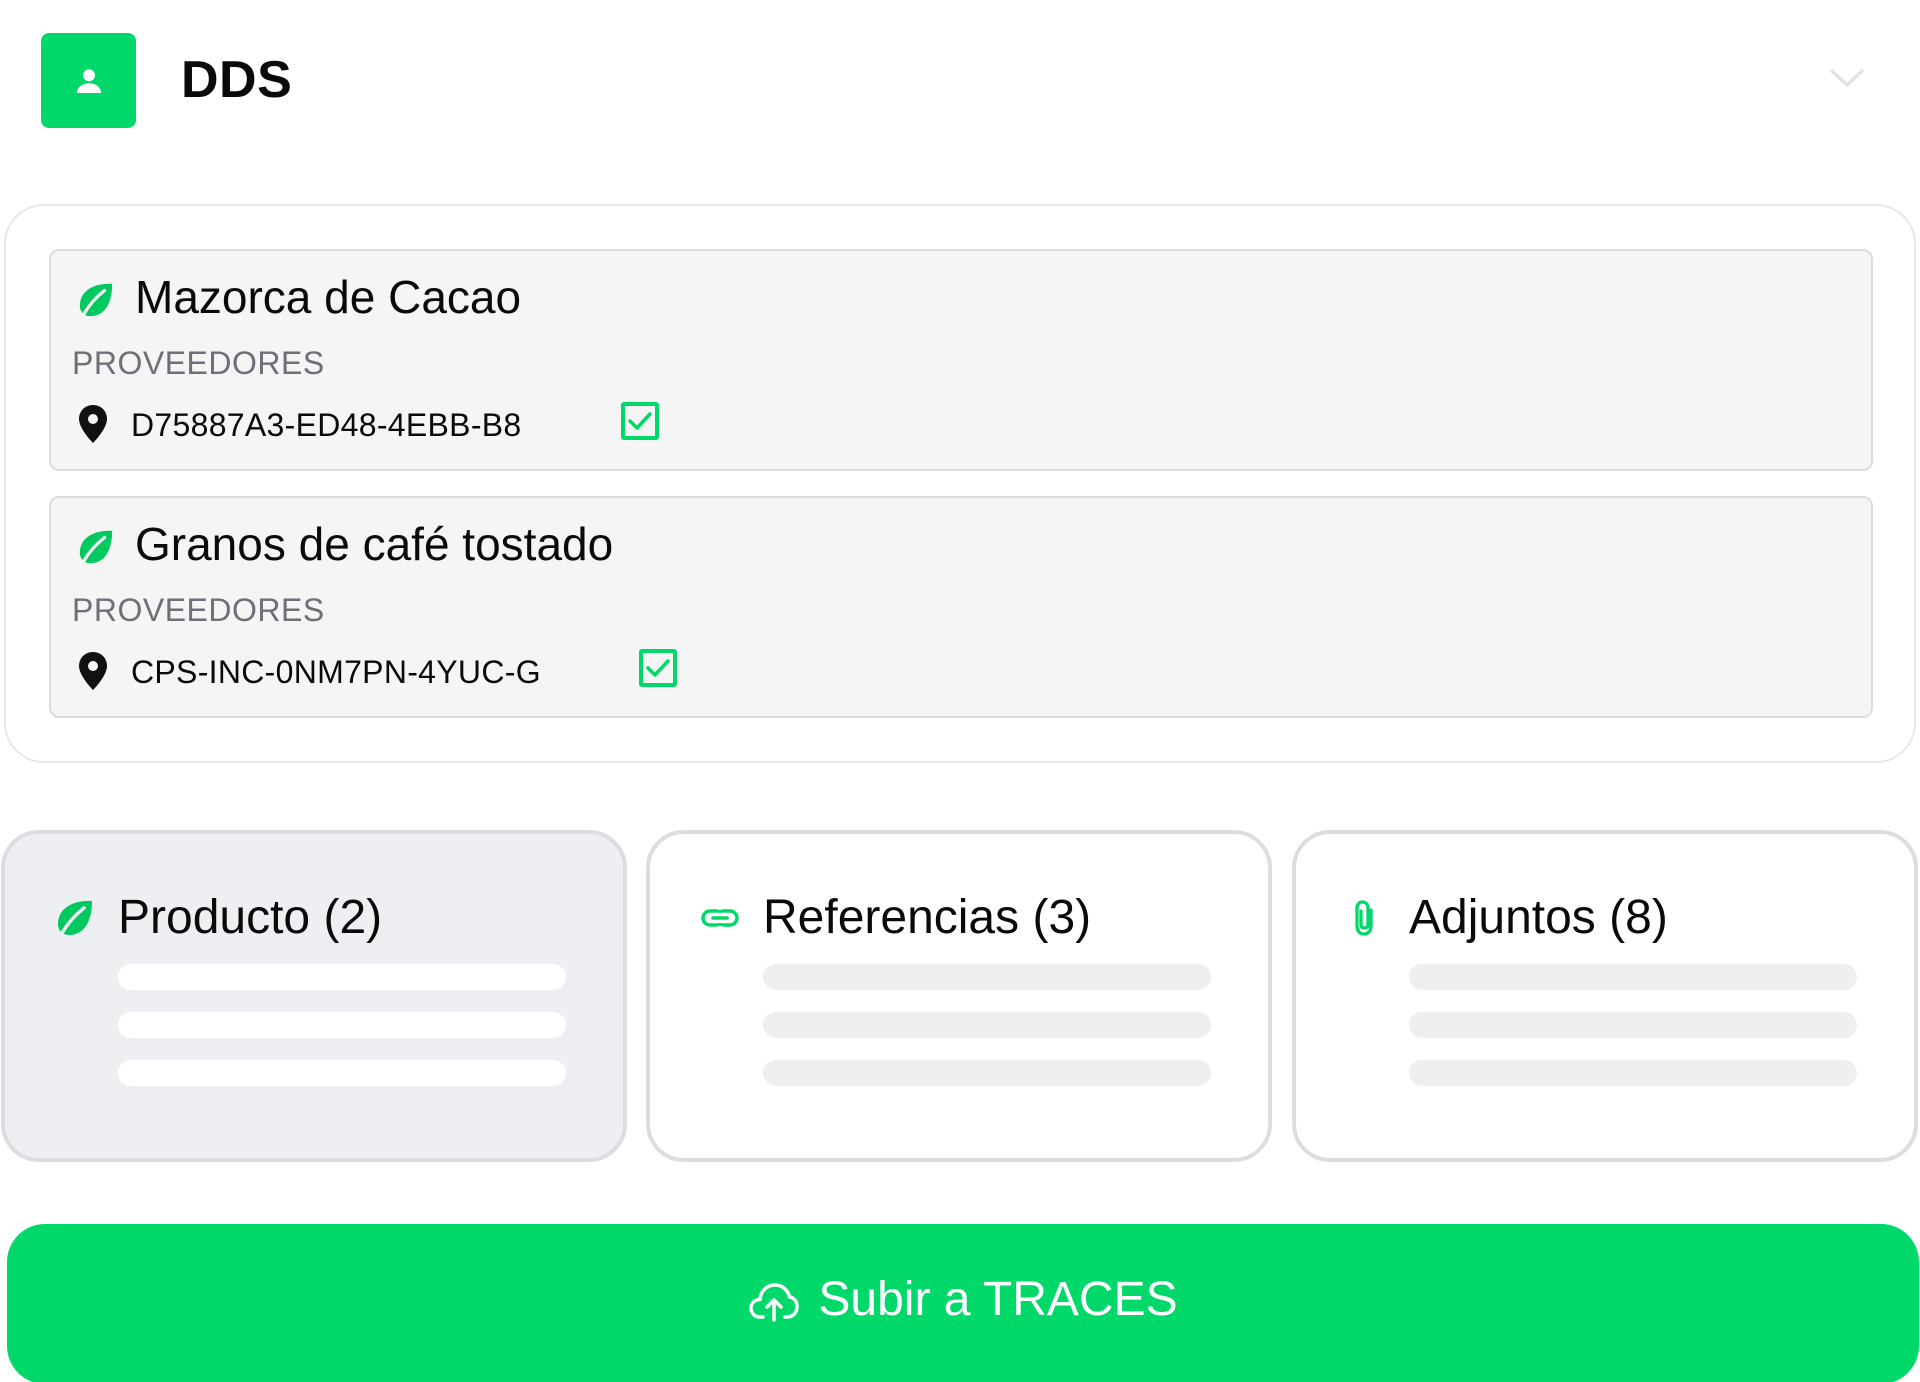  I want to click on summary-card-producto: Producto (2), so click(314, 996).